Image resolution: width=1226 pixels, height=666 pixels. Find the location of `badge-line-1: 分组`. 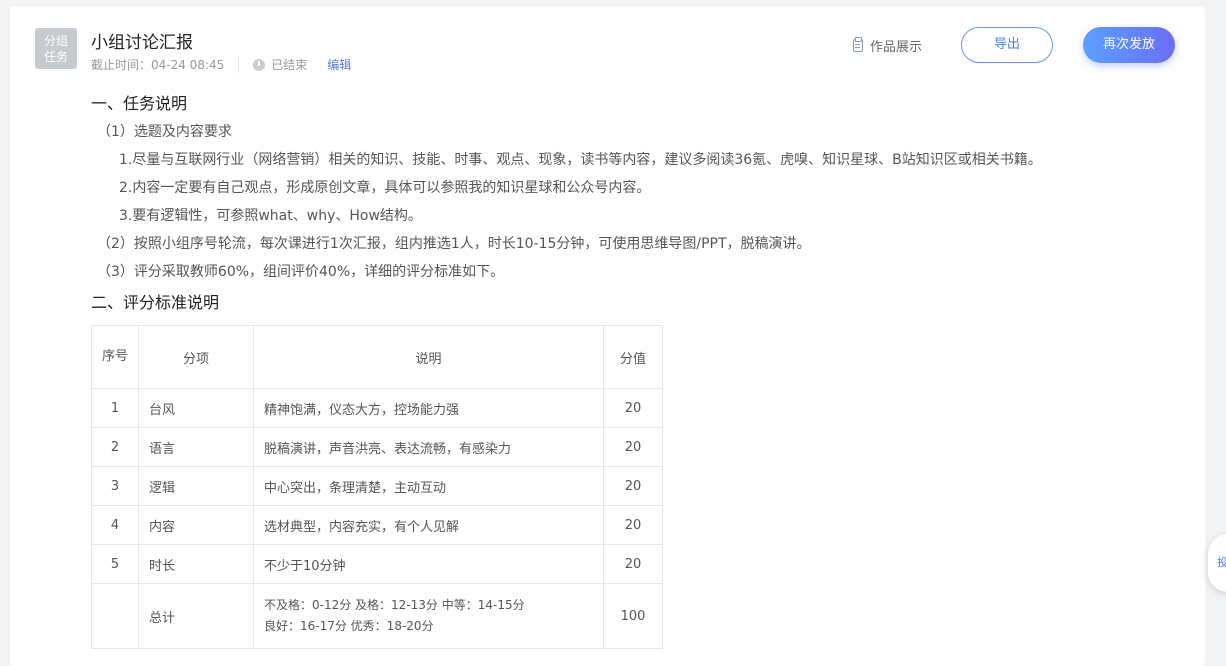

badge-line-1: 分组 is located at coordinates (55, 40).